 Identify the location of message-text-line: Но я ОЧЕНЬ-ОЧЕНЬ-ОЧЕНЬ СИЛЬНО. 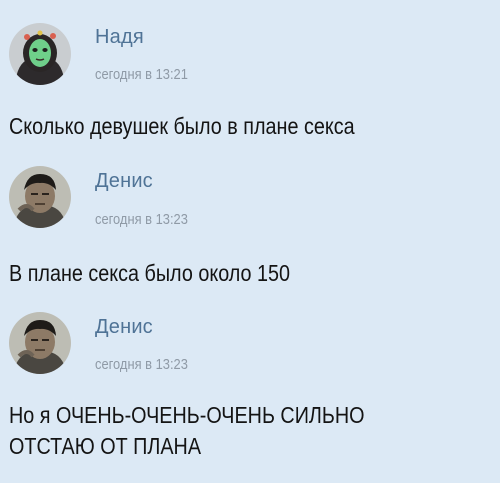
(187, 415).